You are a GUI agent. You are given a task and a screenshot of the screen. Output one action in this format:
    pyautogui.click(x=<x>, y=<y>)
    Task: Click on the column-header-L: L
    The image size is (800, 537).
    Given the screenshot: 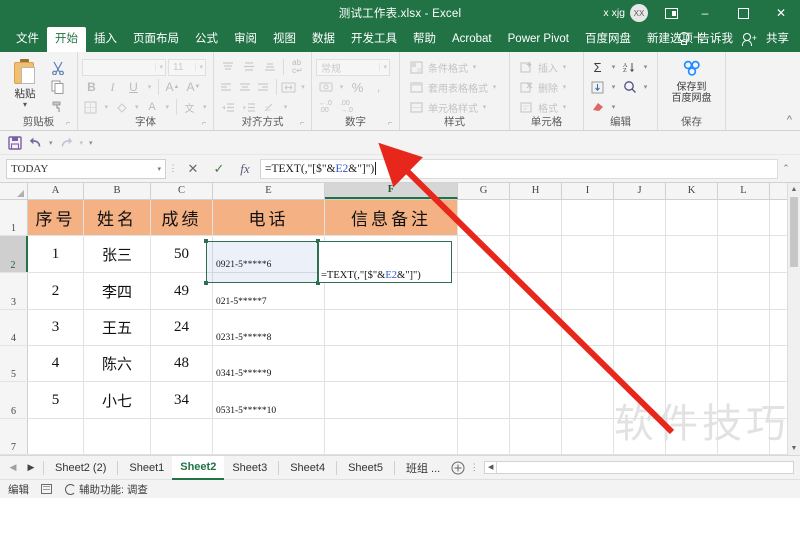 What is the action you would take?
    pyautogui.click(x=744, y=191)
    